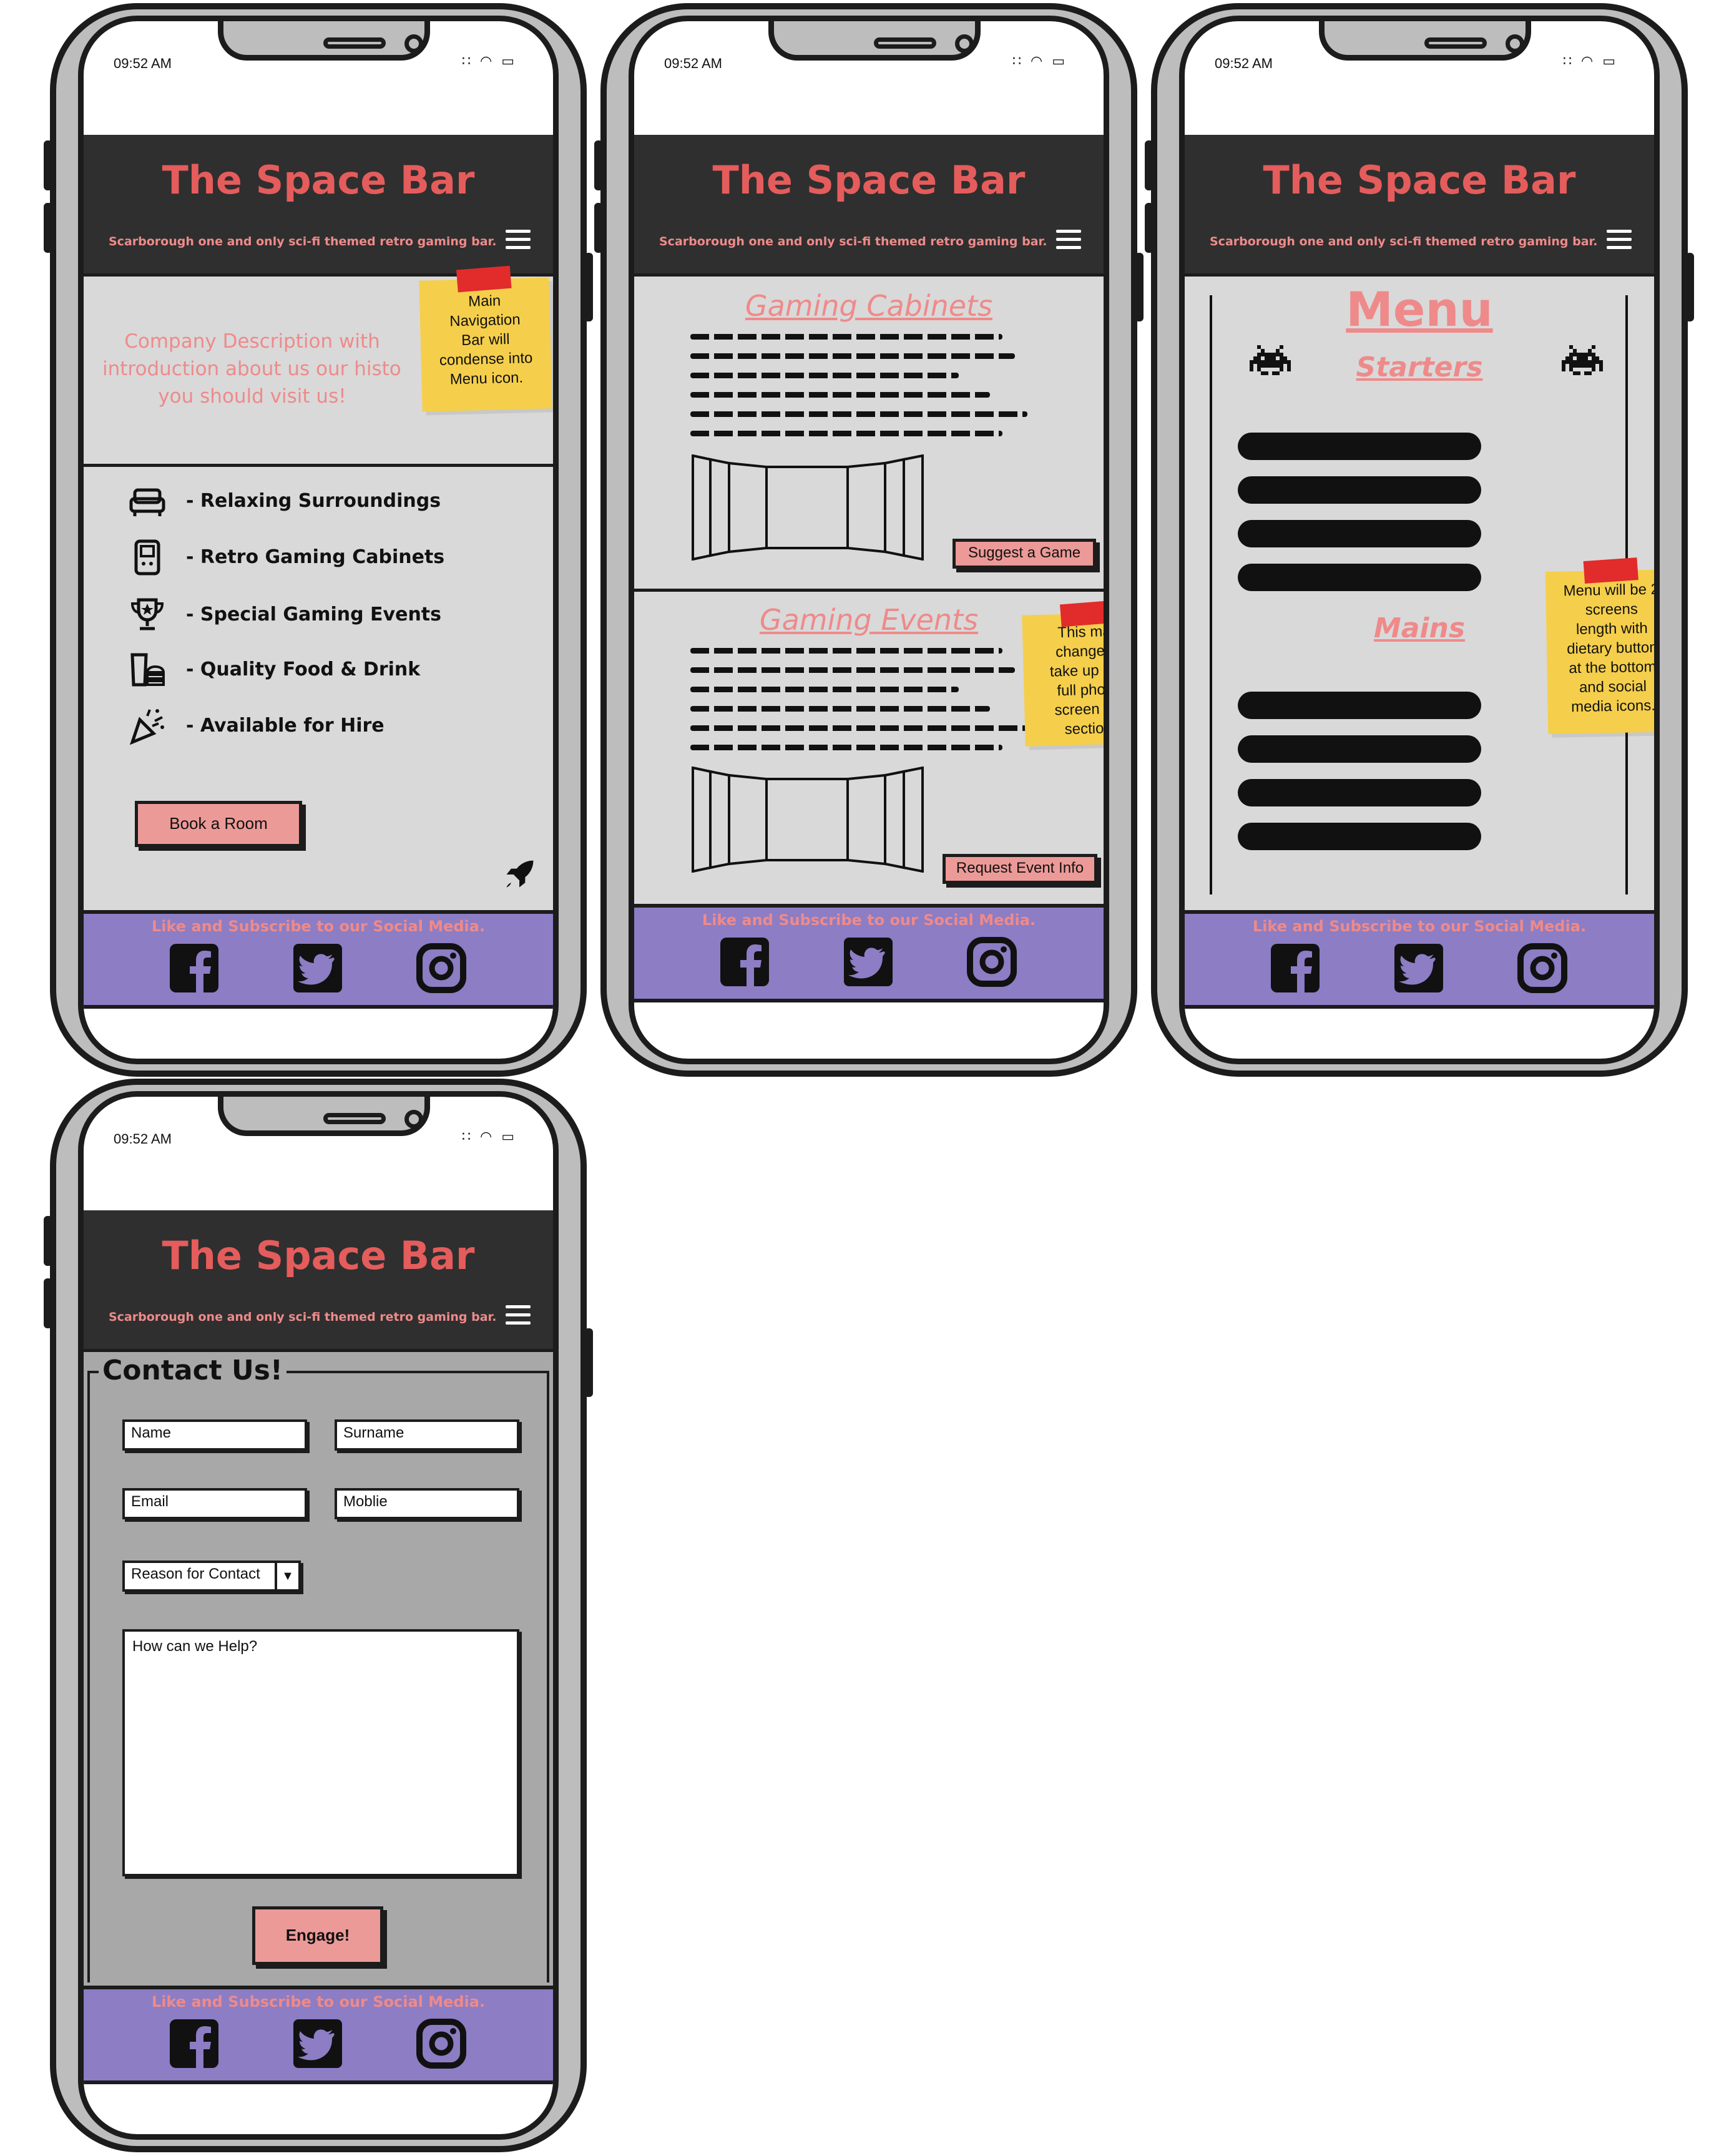 The image size is (1729, 2156). I want to click on gaming-cabinets-section: Gaming Cabinets Suggest a Game, so click(869, 434).